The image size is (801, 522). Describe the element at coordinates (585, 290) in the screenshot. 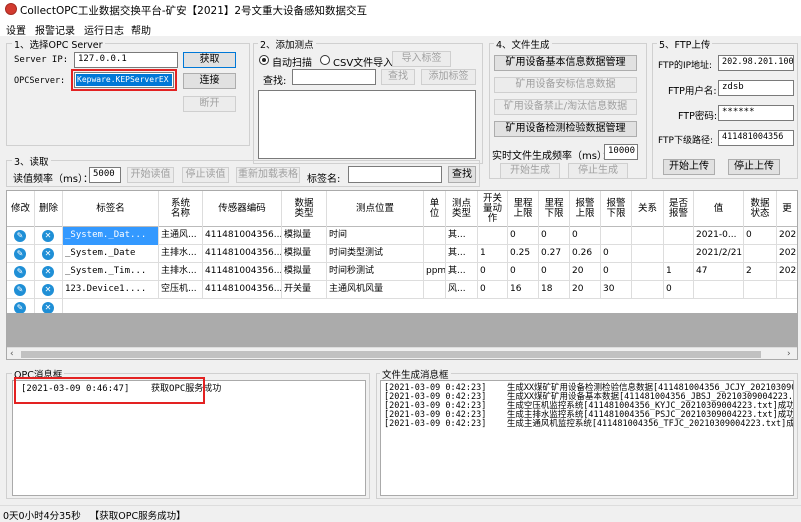

I see `cell-alarm-upper: 20` at that location.